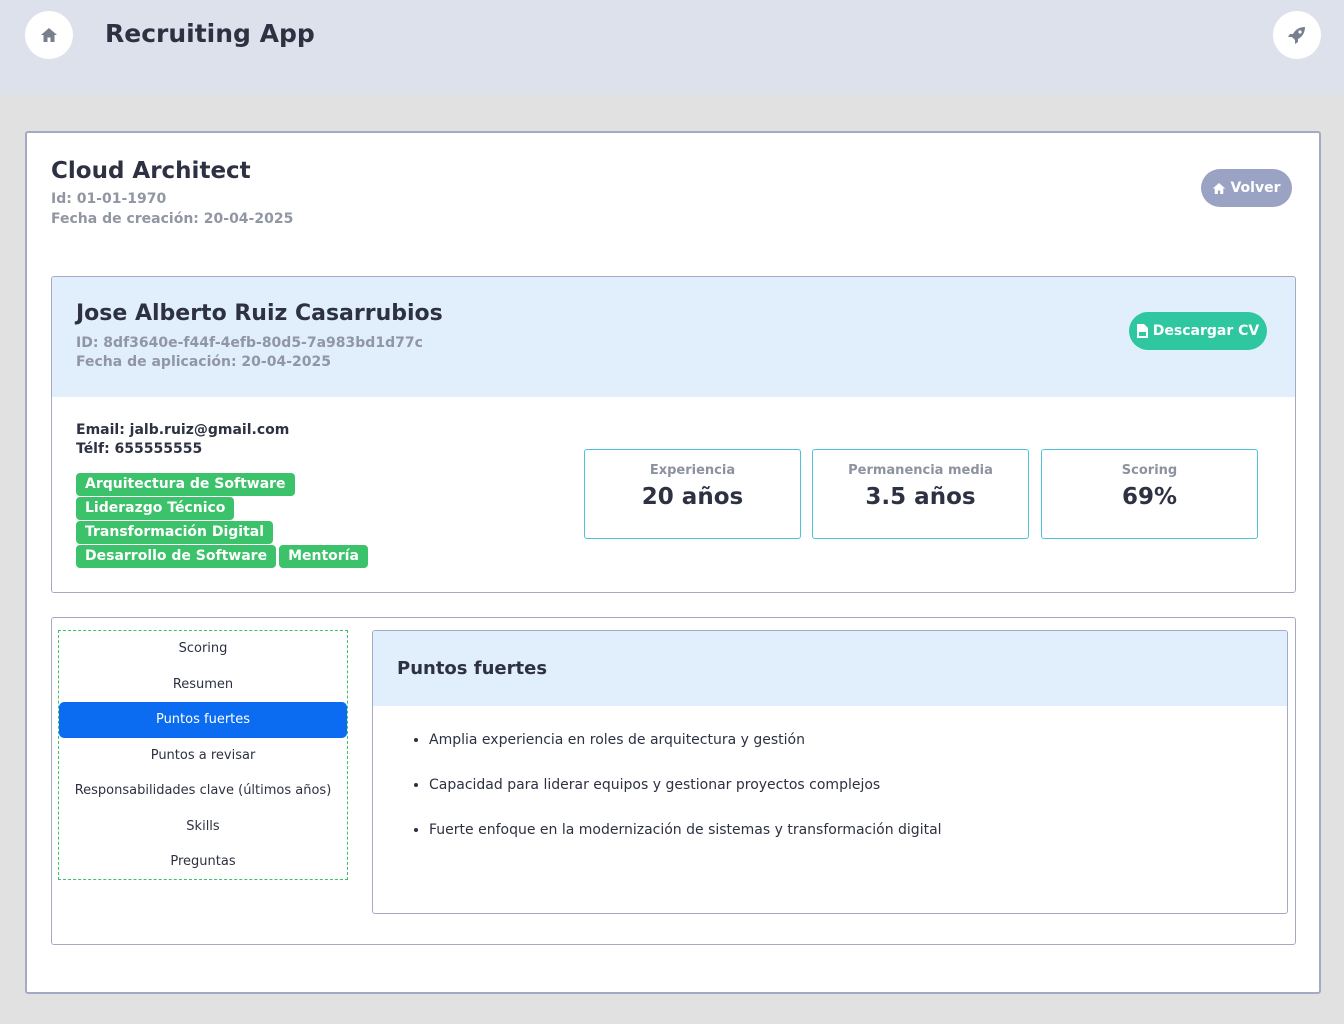 The image size is (1344, 1024). Describe the element at coordinates (203, 362) in the screenshot. I see `candidate-application-date: Fecha de aplicación: 20-04-2025` at that location.